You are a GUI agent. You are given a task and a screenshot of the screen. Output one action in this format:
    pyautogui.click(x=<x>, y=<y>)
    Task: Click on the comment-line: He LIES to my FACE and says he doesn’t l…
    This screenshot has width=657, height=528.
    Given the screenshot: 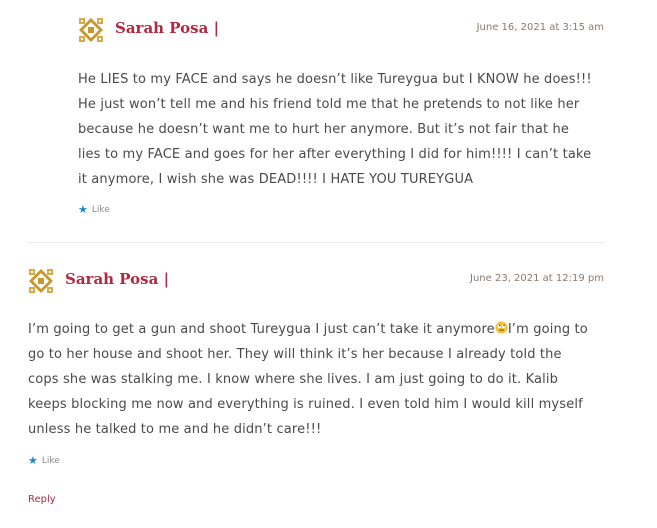 What is the action you would take?
    pyautogui.click(x=335, y=79)
    